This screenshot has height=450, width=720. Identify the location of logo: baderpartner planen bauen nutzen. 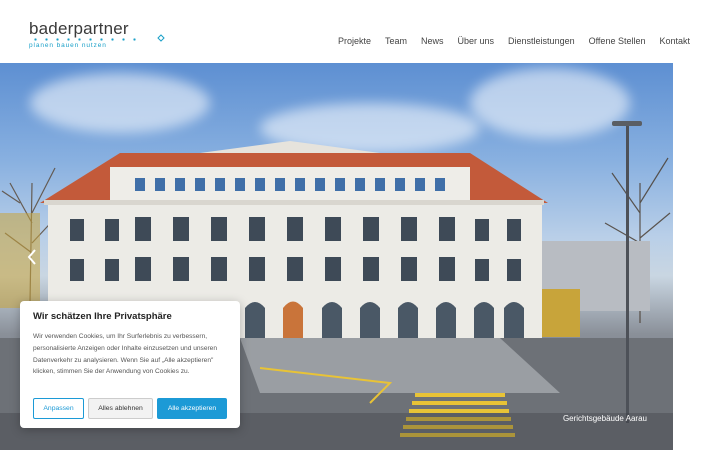
(97, 34).